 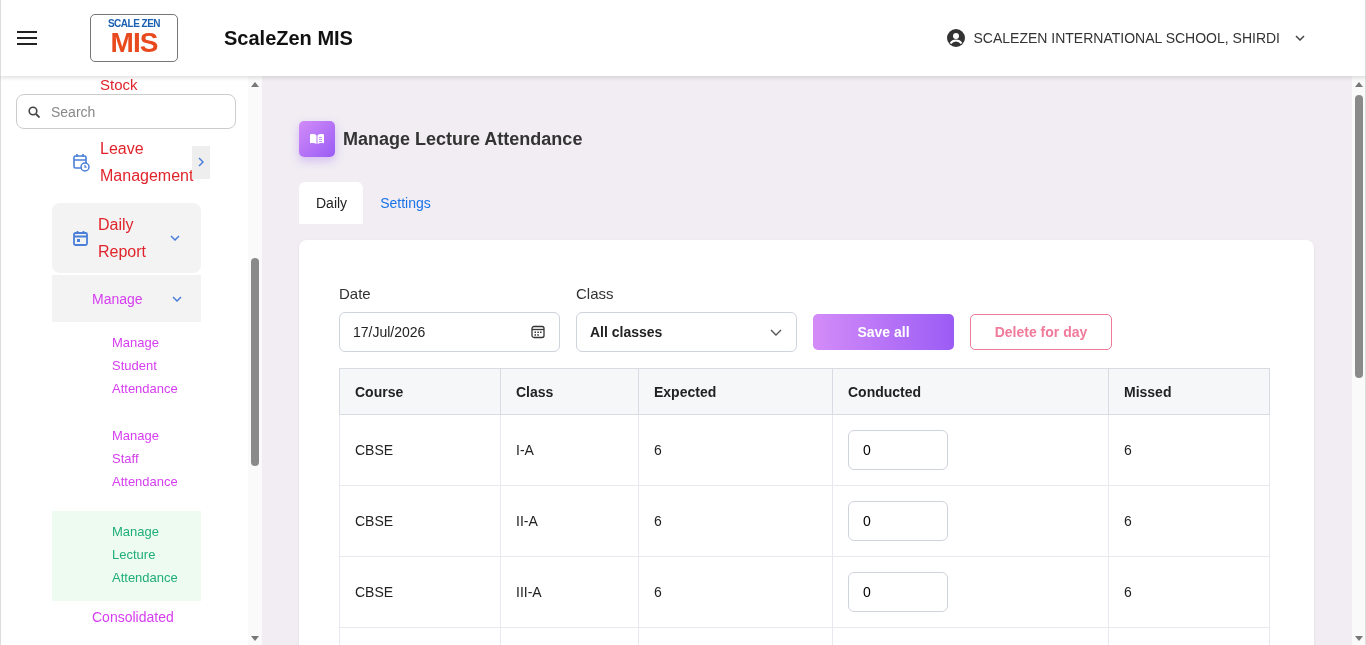 What do you see at coordinates (288, 38) in the screenshot?
I see `app-title: ScaleZen MIS` at bounding box center [288, 38].